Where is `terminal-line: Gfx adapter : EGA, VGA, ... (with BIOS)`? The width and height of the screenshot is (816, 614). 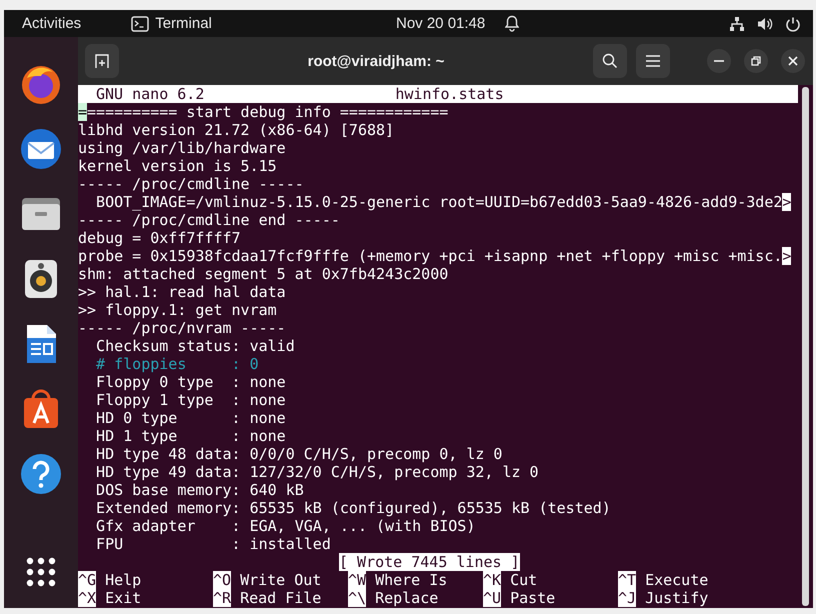
terminal-line: Gfx adapter : EGA, VGA, ... (with BIOS) is located at coordinates (285, 526).